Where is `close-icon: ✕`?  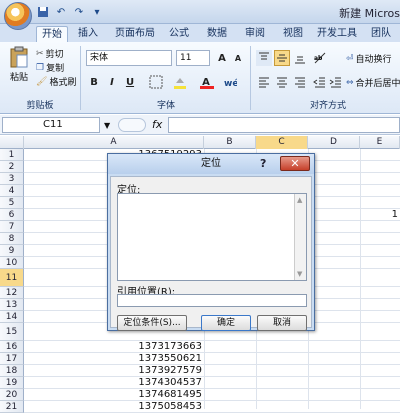 close-icon: ✕ is located at coordinates (295, 163).